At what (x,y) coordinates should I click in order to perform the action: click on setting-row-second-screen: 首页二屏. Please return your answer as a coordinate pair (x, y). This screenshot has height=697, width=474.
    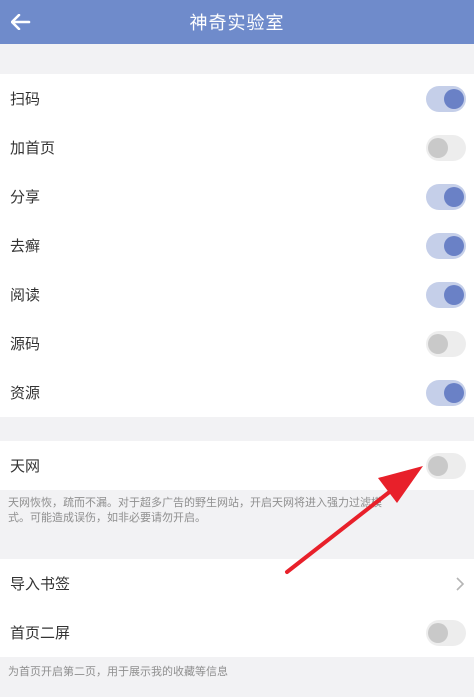
    Looking at the image, I should click on (237, 632).